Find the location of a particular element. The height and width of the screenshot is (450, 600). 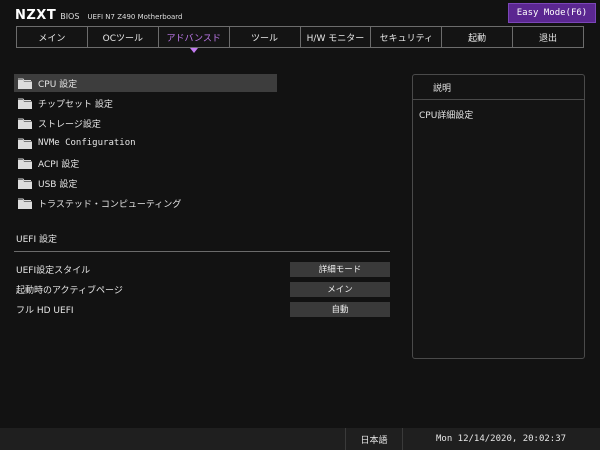

menu-item-chipset-settings: チップセット 設定 is located at coordinates (145, 103).